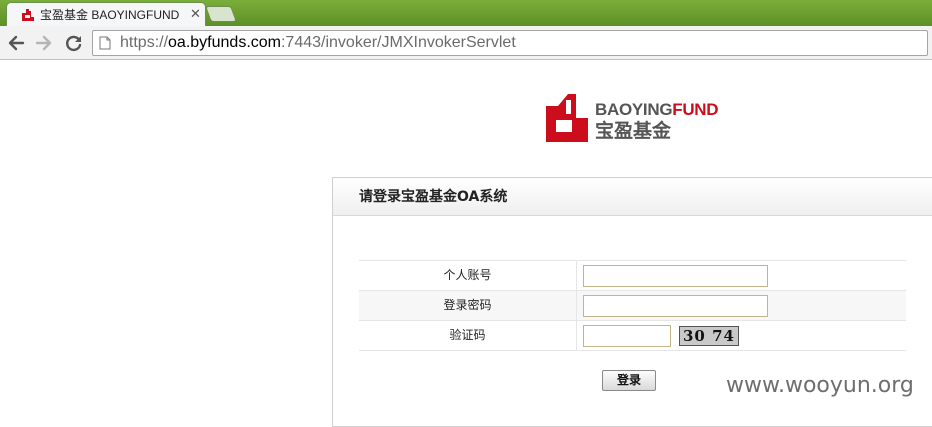 This screenshot has width=932, height=427. What do you see at coordinates (820, 385) in the screenshot?
I see `watermark: www.wooyun.org` at bounding box center [820, 385].